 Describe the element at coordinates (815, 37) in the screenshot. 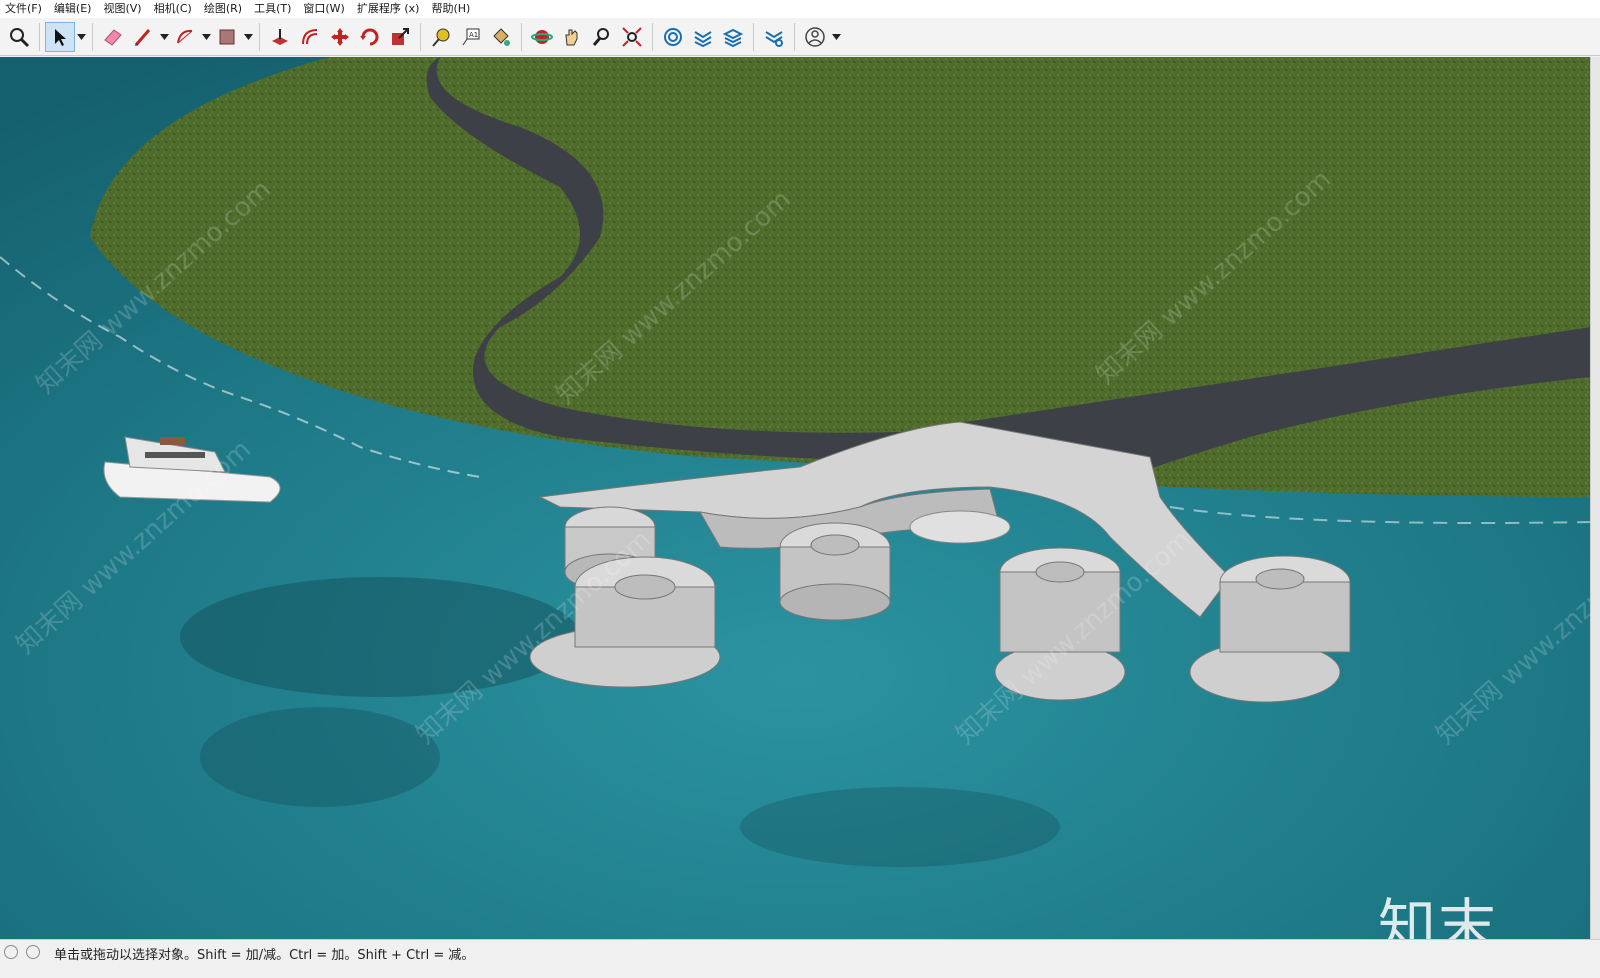

I see `account-icon` at that location.